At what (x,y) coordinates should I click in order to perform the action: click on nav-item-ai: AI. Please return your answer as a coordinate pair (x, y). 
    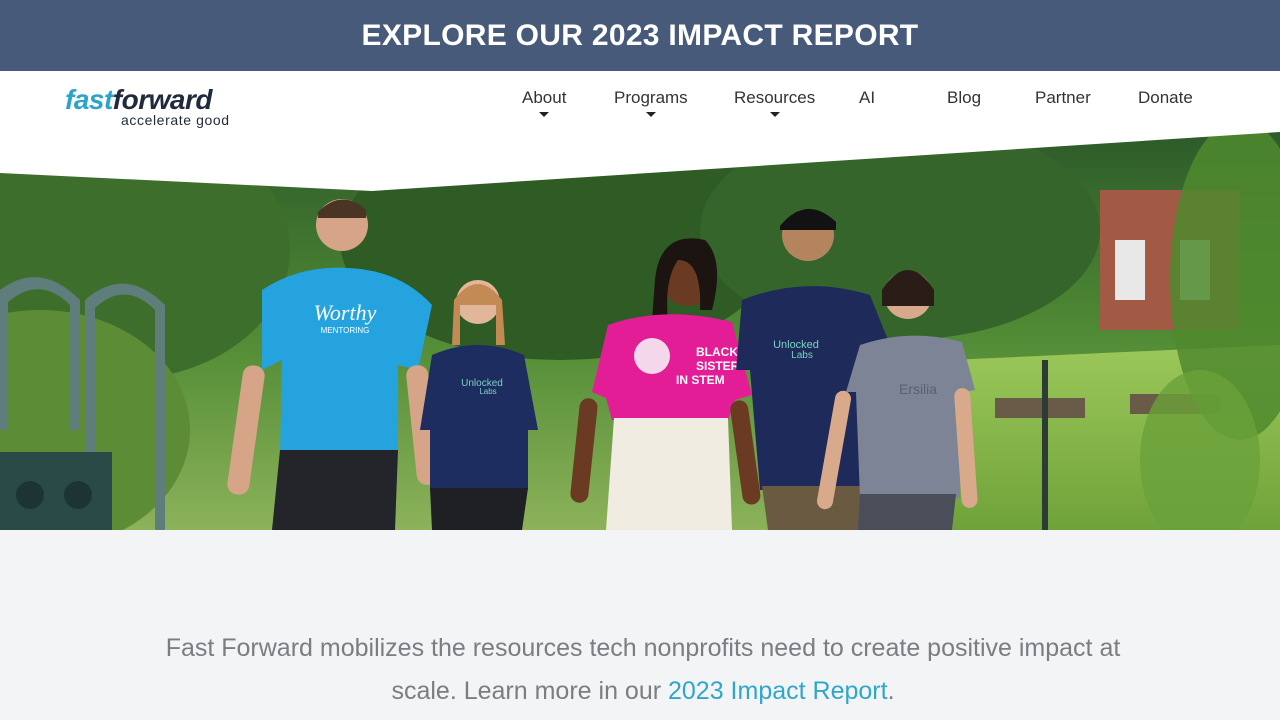
    Looking at the image, I should click on (867, 98).